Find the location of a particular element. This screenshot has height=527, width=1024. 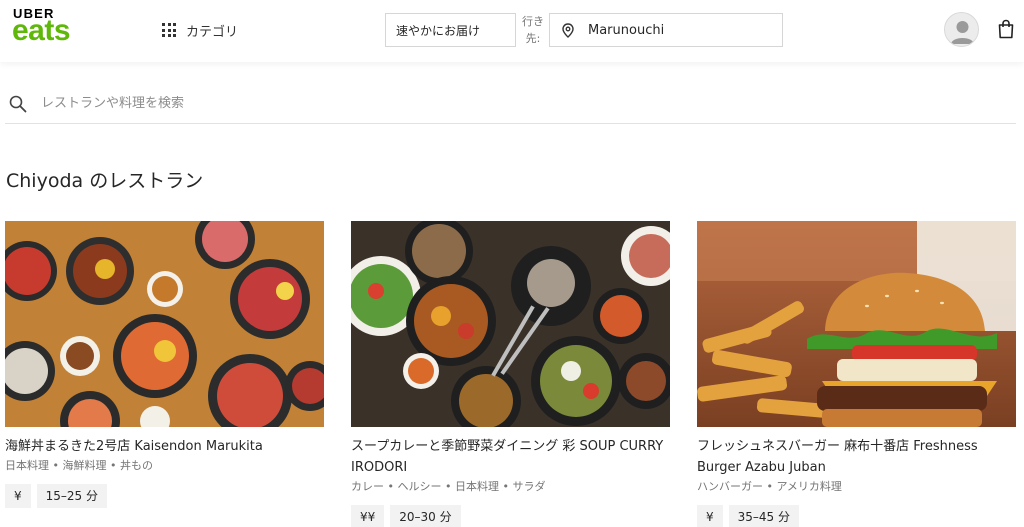

logo-eats-text: eats is located at coordinates (41, 30).